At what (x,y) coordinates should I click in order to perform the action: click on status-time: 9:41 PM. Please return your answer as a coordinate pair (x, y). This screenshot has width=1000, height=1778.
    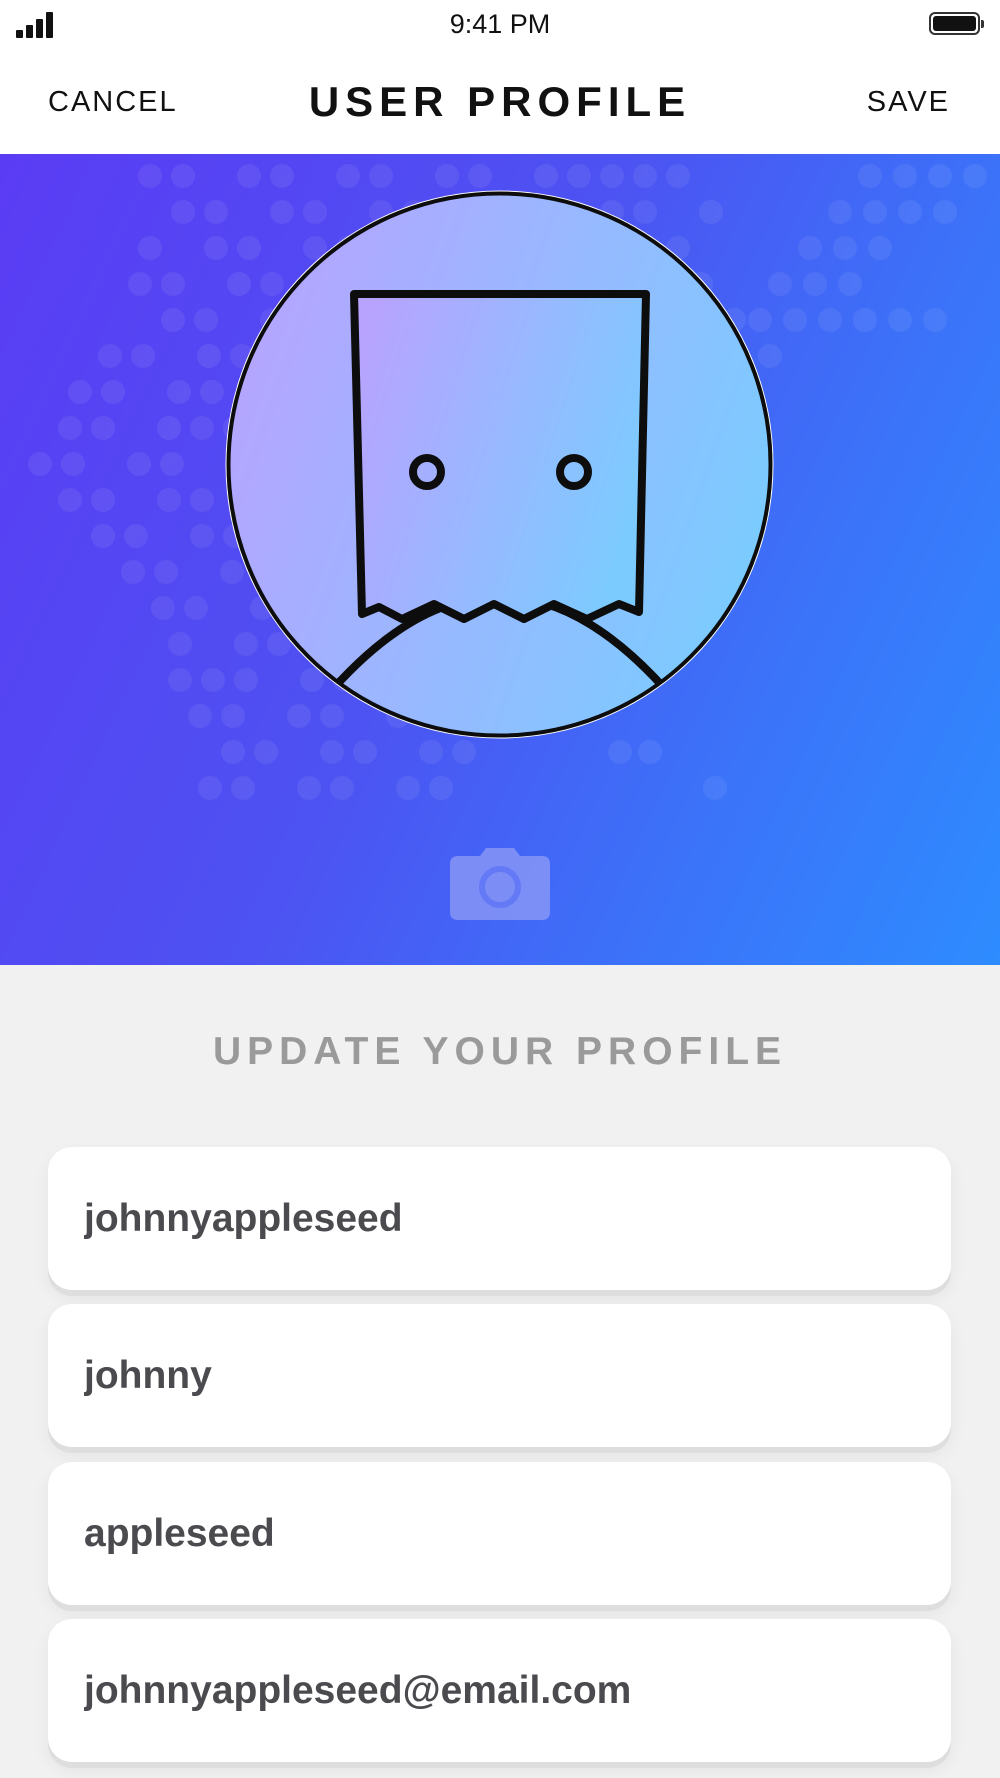
    Looking at the image, I should click on (500, 24).